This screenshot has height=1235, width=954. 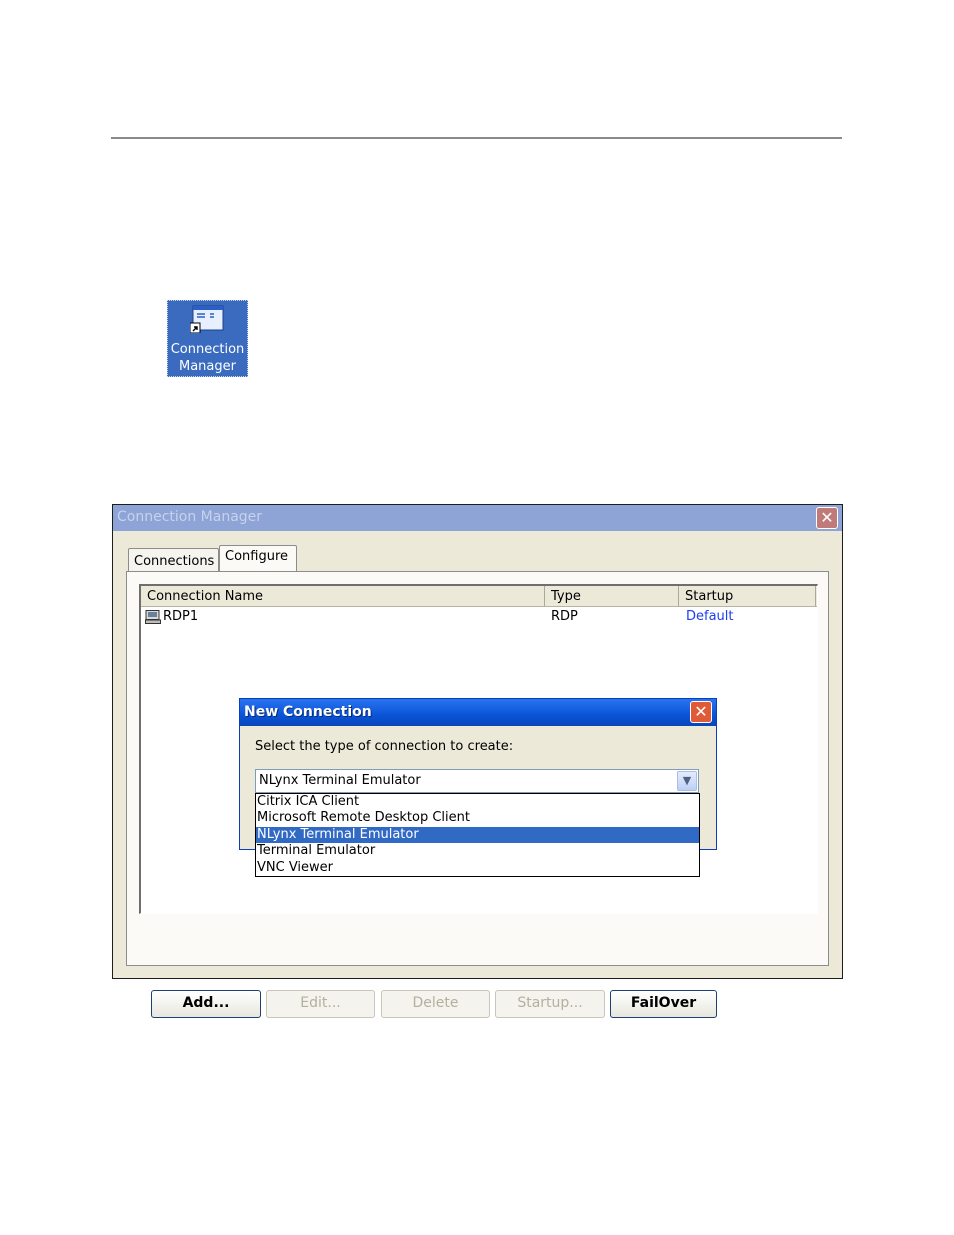 I want to click on chevron-down-icon: ▼, so click(x=687, y=781).